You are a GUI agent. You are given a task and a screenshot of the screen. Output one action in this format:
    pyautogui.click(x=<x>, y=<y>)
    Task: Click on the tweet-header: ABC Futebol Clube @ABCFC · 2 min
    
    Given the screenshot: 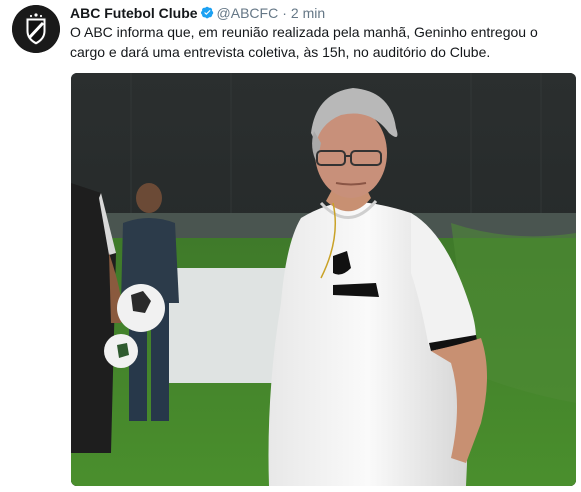 What is the action you would take?
    pyautogui.click(x=319, y=13)
    